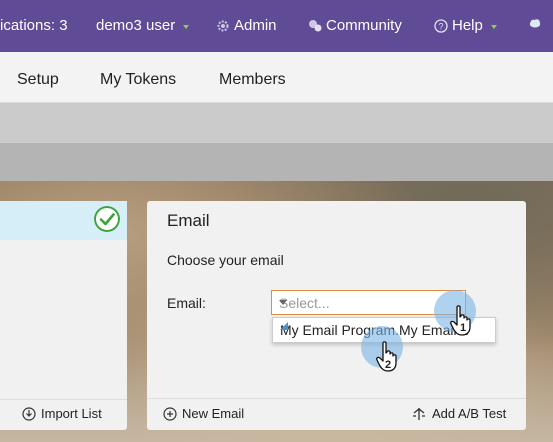 This screenshot has width=553, height=442. I want to click on email-card-subtitle: Choose your email, so click(225, 260).